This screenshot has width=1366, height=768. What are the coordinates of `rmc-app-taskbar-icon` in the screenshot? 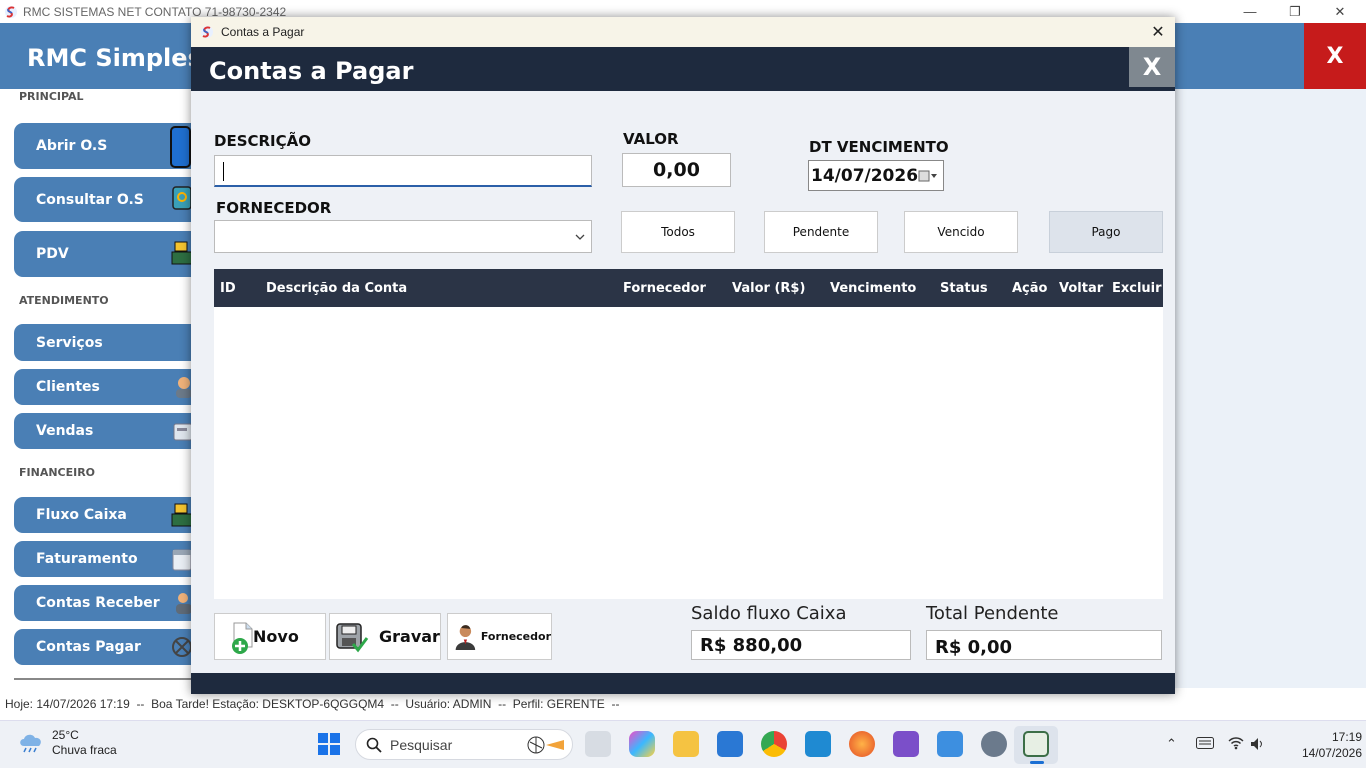 It's located at (1036, 744).